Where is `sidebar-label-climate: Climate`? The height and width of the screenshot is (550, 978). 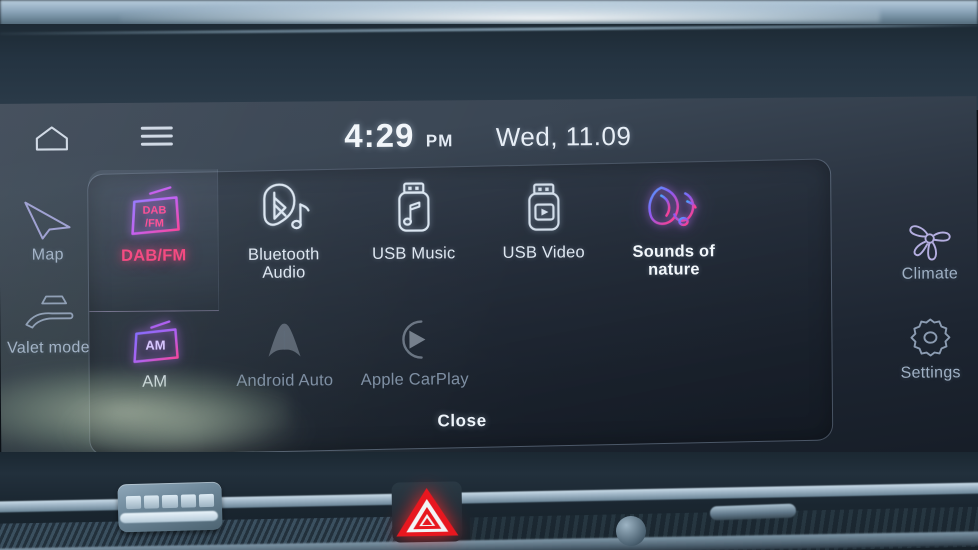 sidebar-label-climate: Climate is located at coordinates (930, 274).